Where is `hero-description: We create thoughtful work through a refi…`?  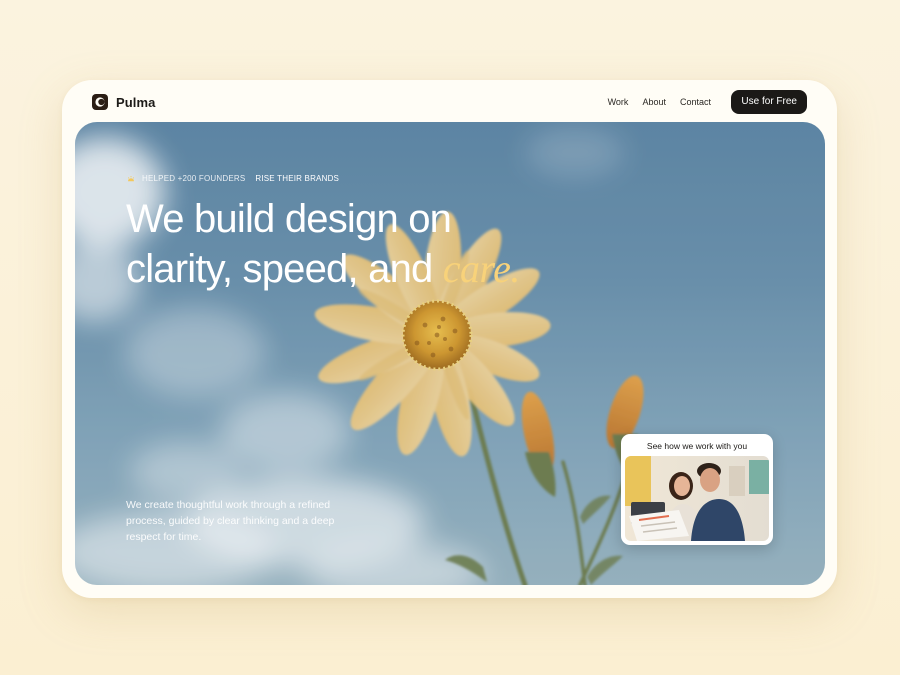
hero-description: We create thoughtful work through a refi… is located at coordinates (230, 521).